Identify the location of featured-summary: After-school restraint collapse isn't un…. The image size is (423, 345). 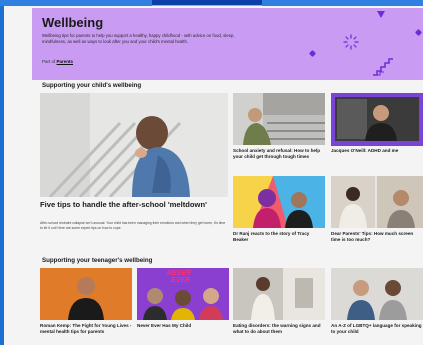
(133, 225).